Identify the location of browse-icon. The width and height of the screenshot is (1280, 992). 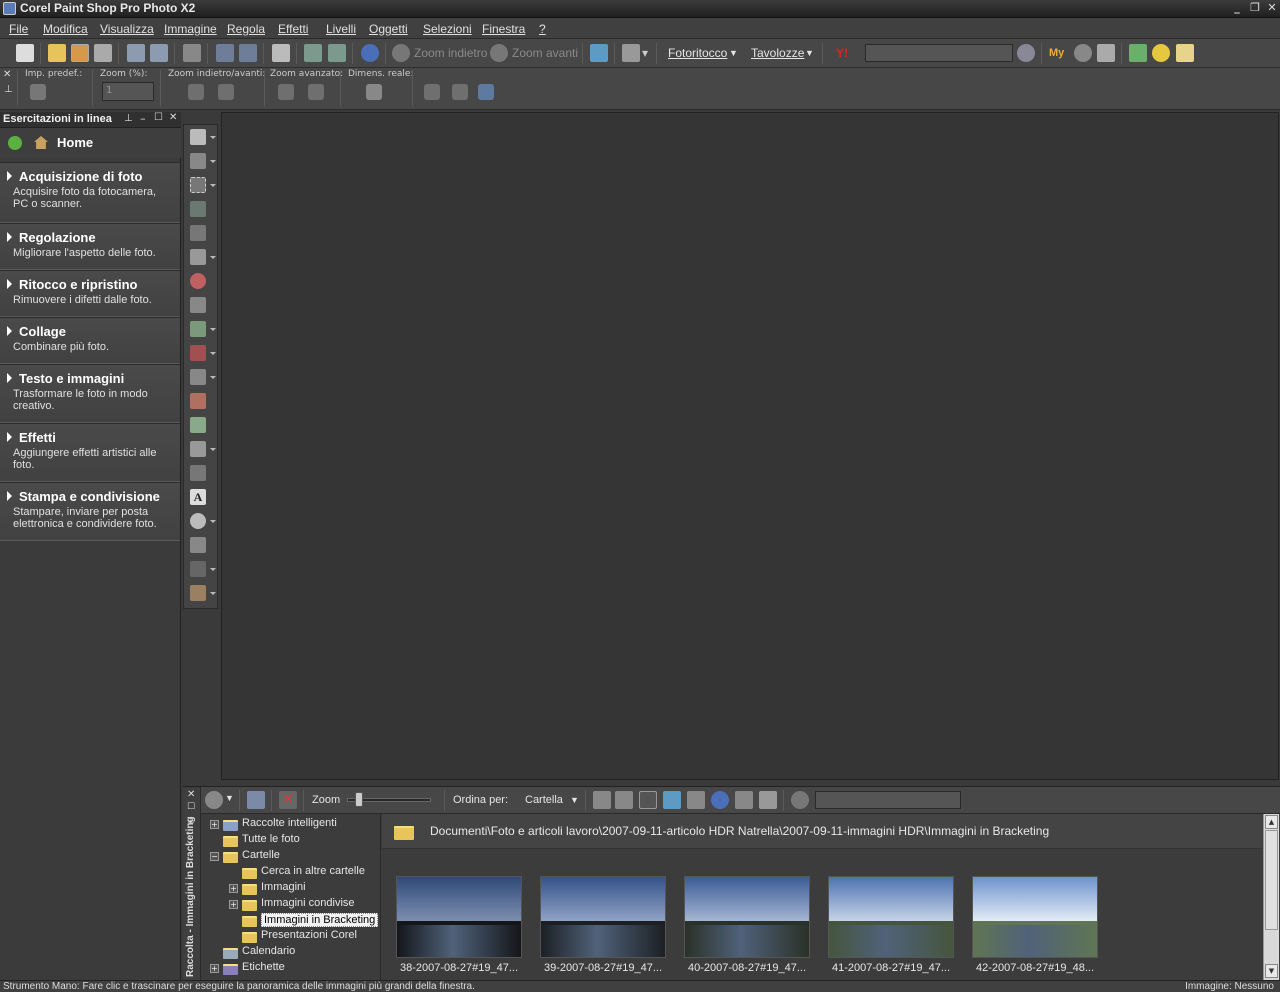
(80, 53).